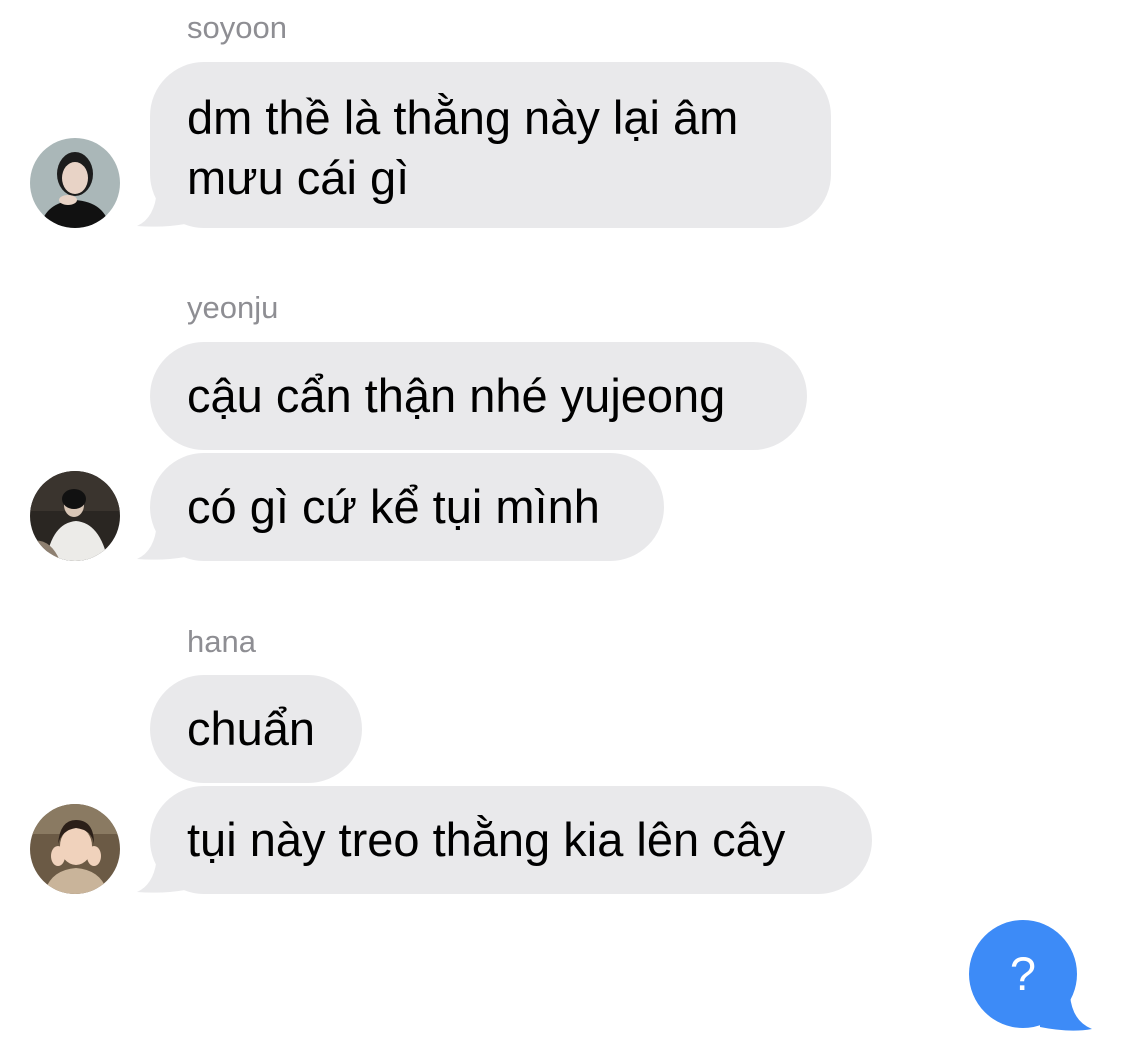 The height and width of the screenshot is (1043, 1125). I want to click on message-text-line: mưu cái gì, so click(298, 177).